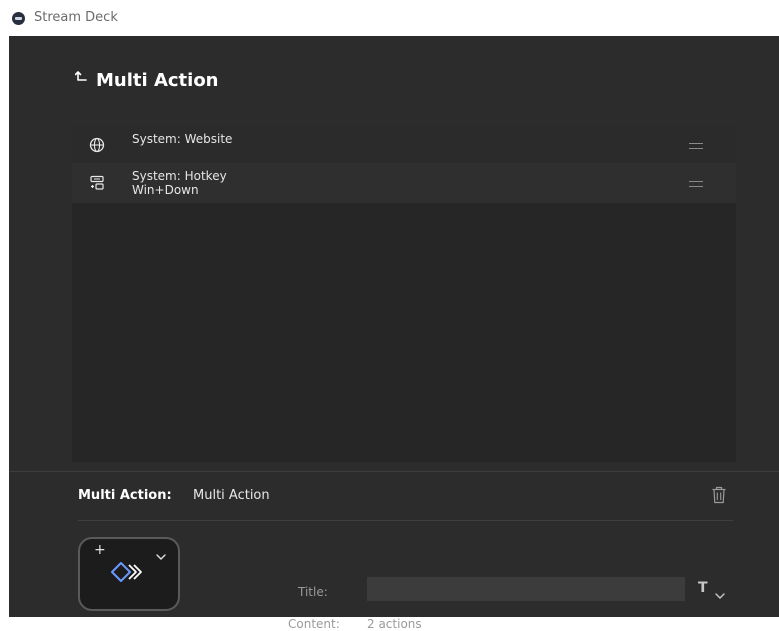 The height and width of the screenshot is (631, 779). What do you see at coordinates (100, 550) in the screenshot?
I see `plus-icon: +` at bounding box center [100, 550].